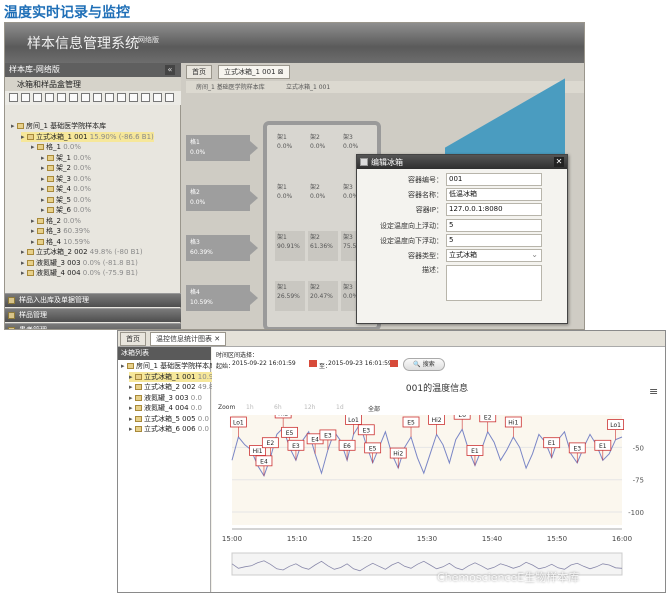  Describe the element at coordinates (109, 97) in the screenshot. I see `print-icon` at that location.